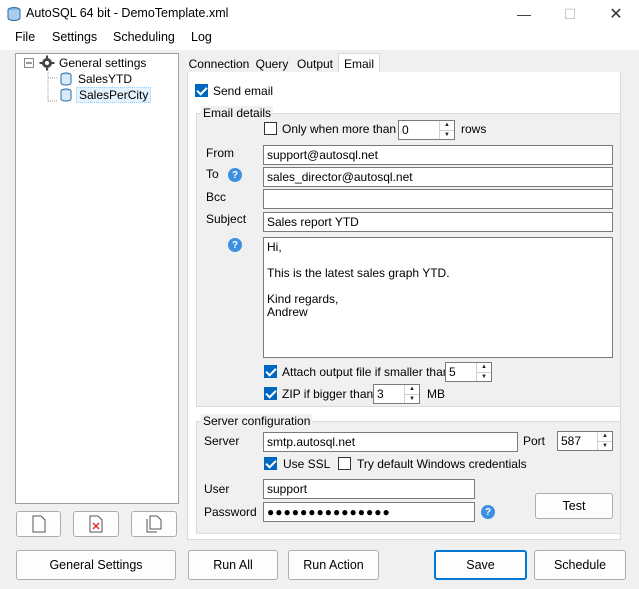 This screenshot has width=639, height=589. What do you see at coordinates (344, 463) in the screenshot?
I see `windows-creds-checkbox` at bounding box center [344, 463].